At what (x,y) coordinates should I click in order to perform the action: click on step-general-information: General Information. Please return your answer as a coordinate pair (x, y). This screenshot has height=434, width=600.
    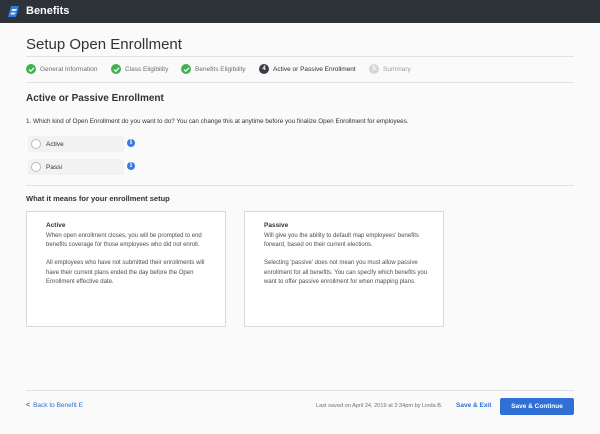
    Looking at the image, I should click on (61, 69).